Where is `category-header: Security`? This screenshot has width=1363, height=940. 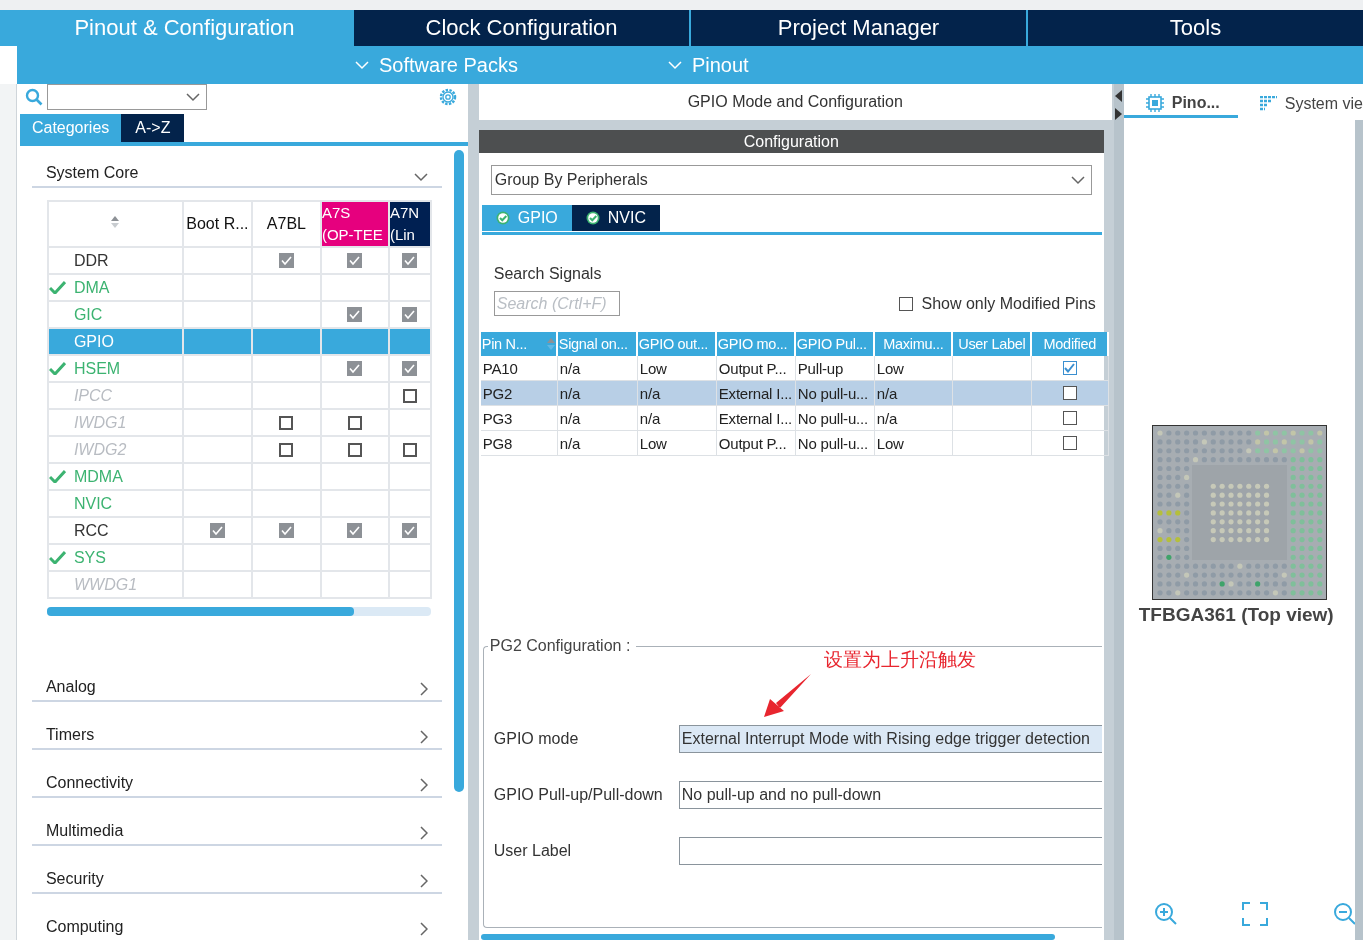 category-header: Security is located at coordinates (236, 870).